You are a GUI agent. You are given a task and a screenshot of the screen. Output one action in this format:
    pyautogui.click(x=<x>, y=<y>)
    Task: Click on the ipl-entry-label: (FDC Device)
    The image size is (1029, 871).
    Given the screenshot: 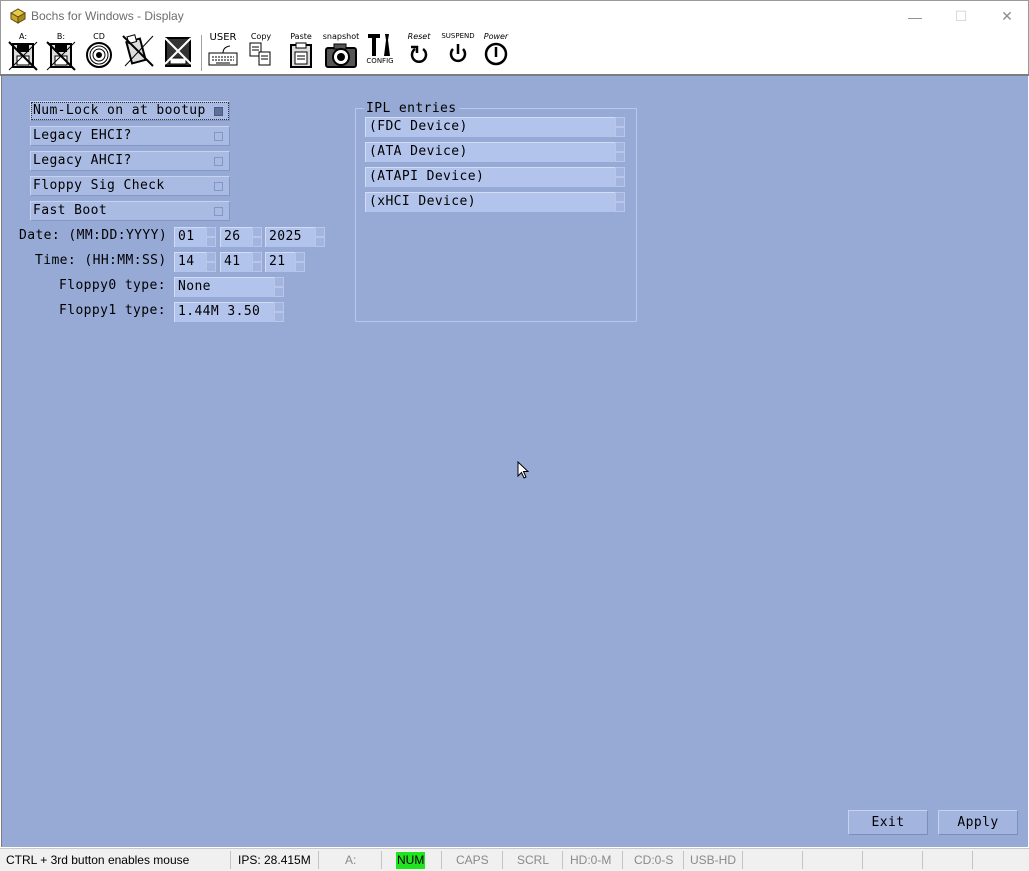 What is the action you would take?
    pyautogui.click(x=418, y=126)
    